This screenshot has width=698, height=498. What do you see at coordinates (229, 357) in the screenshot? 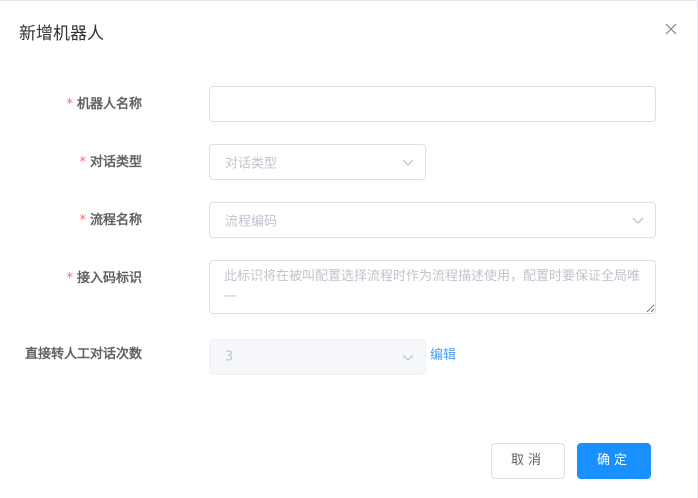
I see `transfer-count-value: 3` at bounding box center [229, 357].